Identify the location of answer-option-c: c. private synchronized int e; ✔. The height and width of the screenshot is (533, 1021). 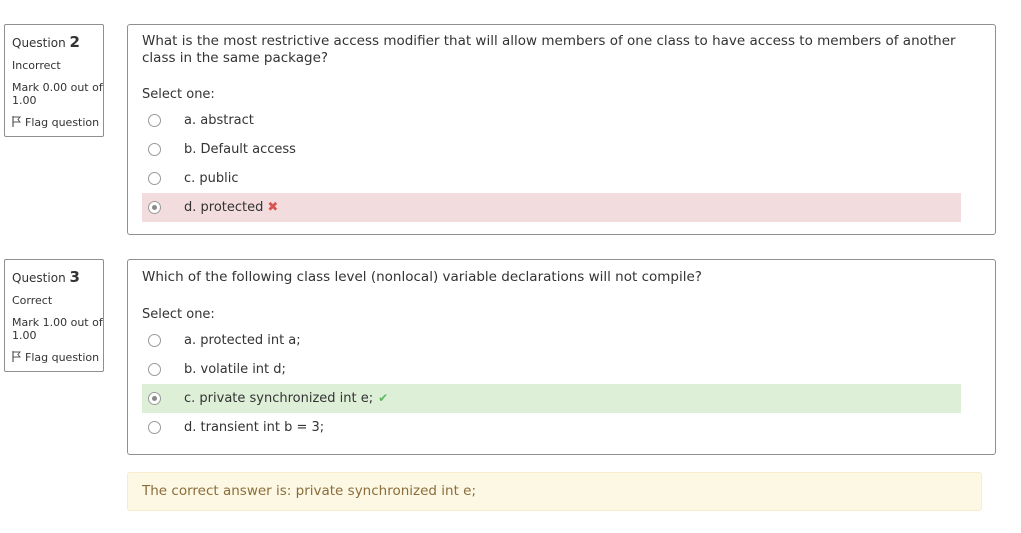
(551, 398).